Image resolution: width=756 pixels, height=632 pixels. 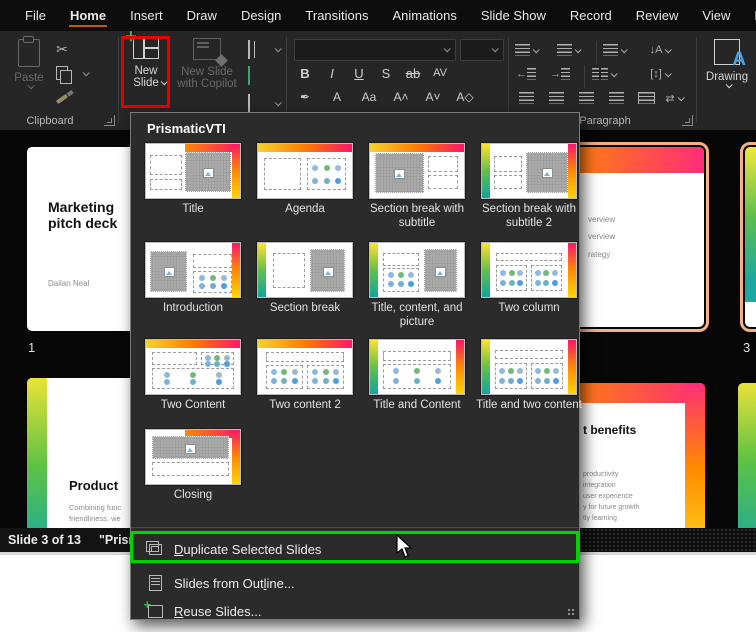 What do you see at coordinates (513, 15) in the screenshot?
I see `ribbon-tab-slide-show: Slide Show` at bounding box center [513, 15].